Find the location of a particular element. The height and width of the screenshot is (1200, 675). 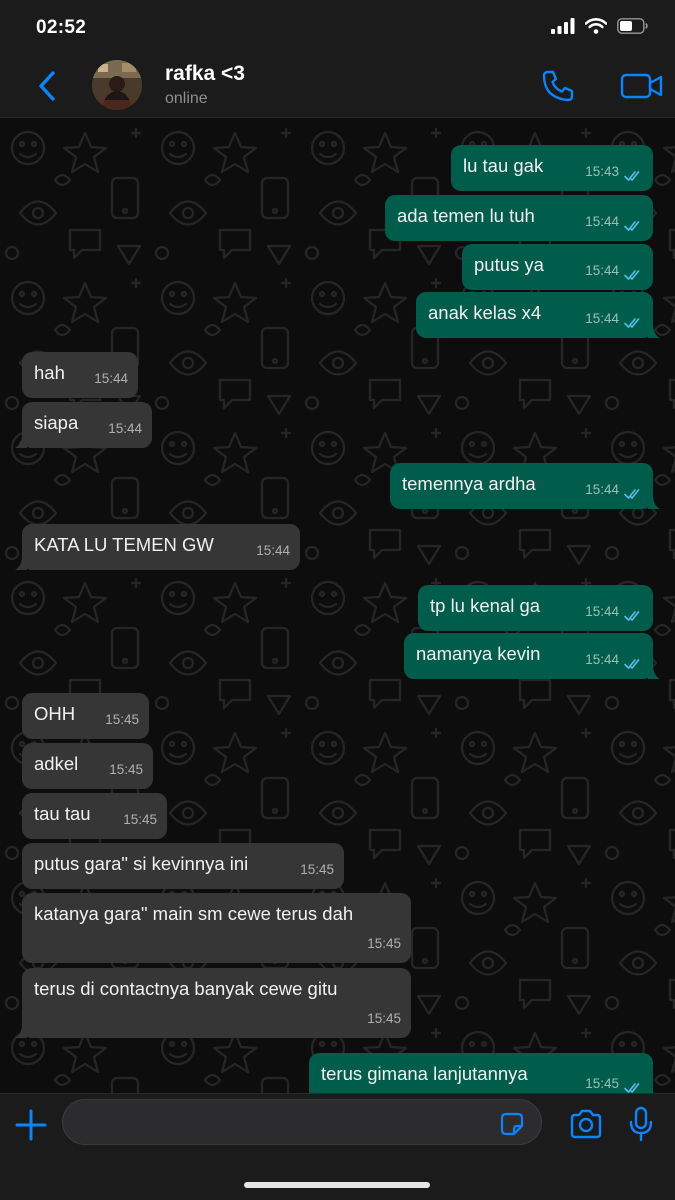

message-text: tp lu kenal ga is located at coordinates (485, 605).